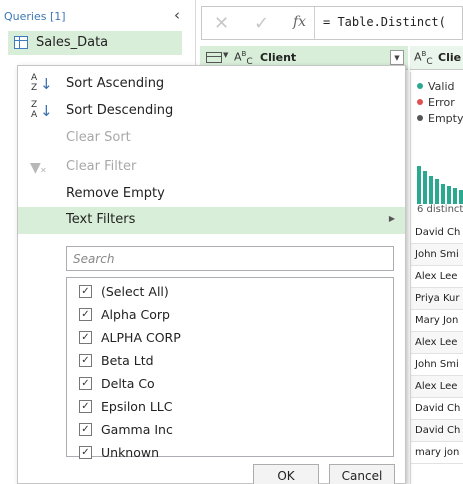 This screenshot has height=484, width=463. I want to click on checklist-item-label: Delta Co, so click(128, 383).